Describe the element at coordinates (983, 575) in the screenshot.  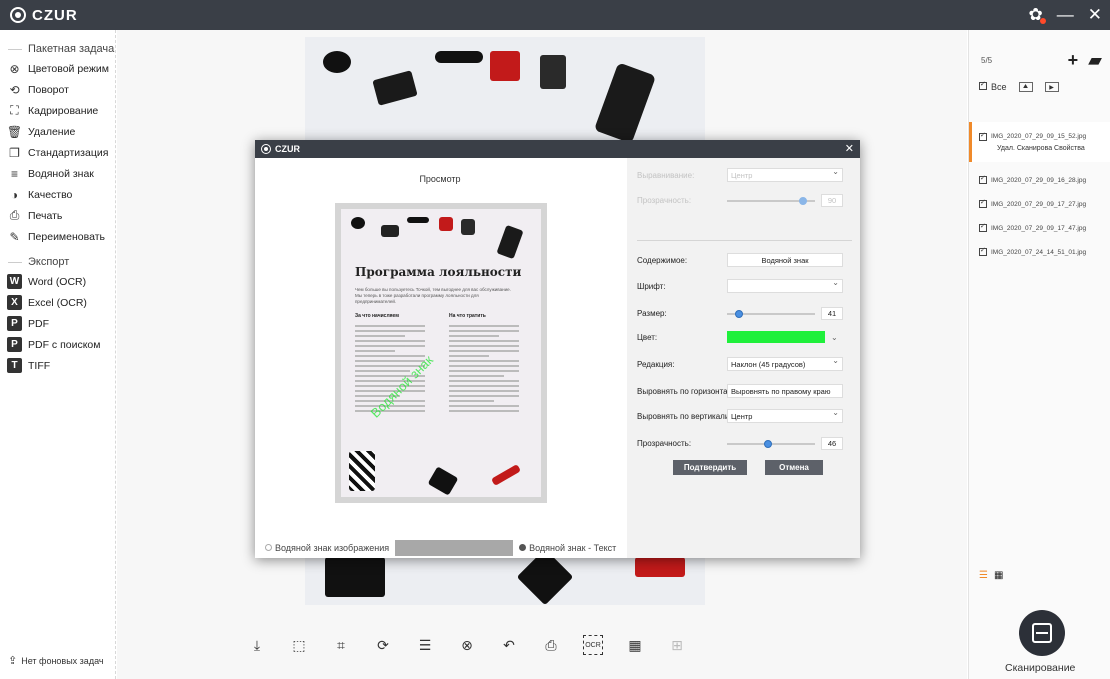
I see `list-view-icon: ☰` at that location.